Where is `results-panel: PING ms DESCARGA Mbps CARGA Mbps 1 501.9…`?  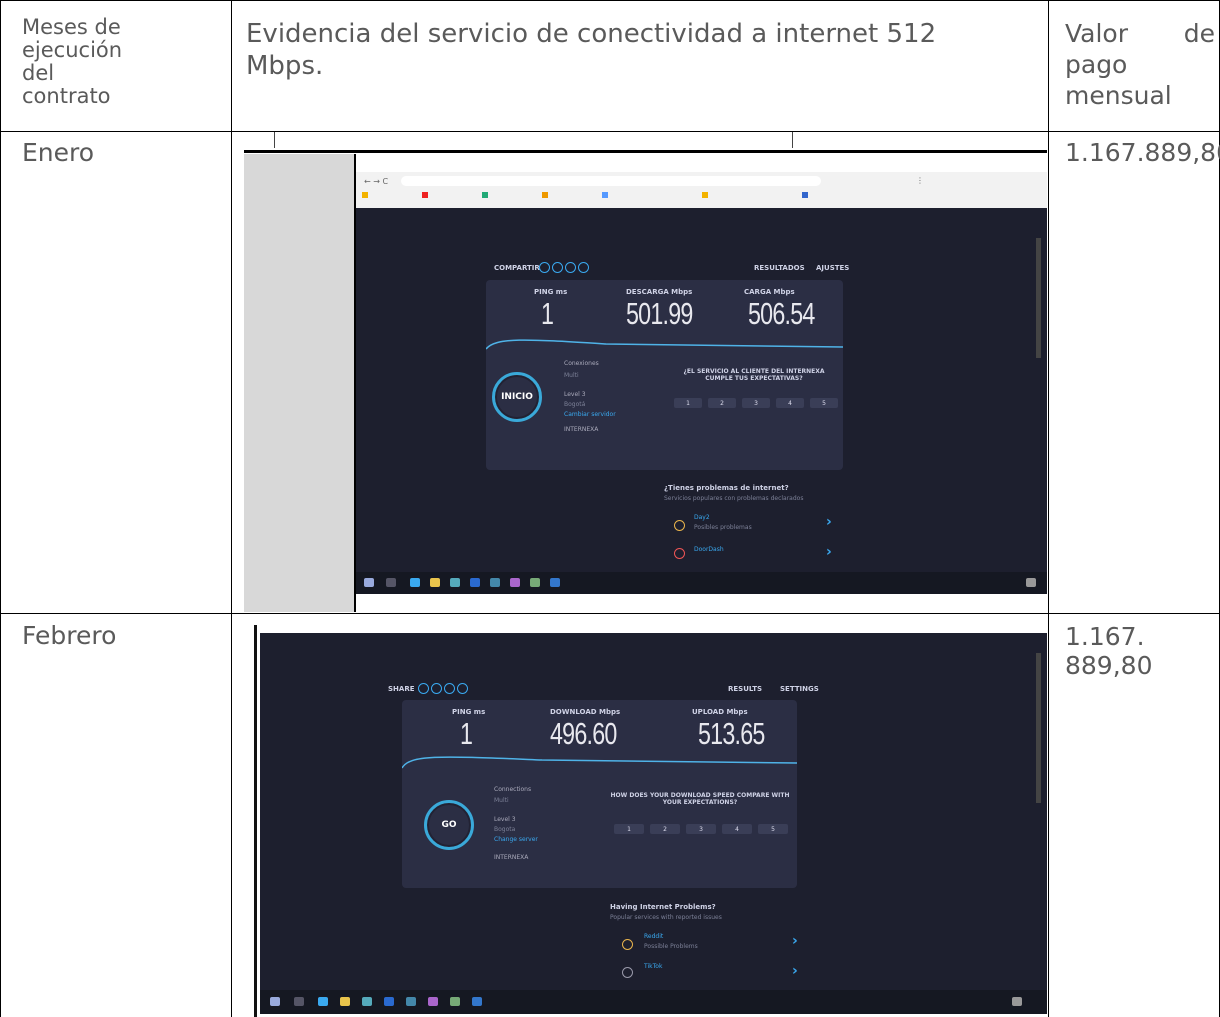 results-panel: PING ms DESCARGA Mbps CARGA Mbps 1 501.9… is located at coordinates (664, 375).